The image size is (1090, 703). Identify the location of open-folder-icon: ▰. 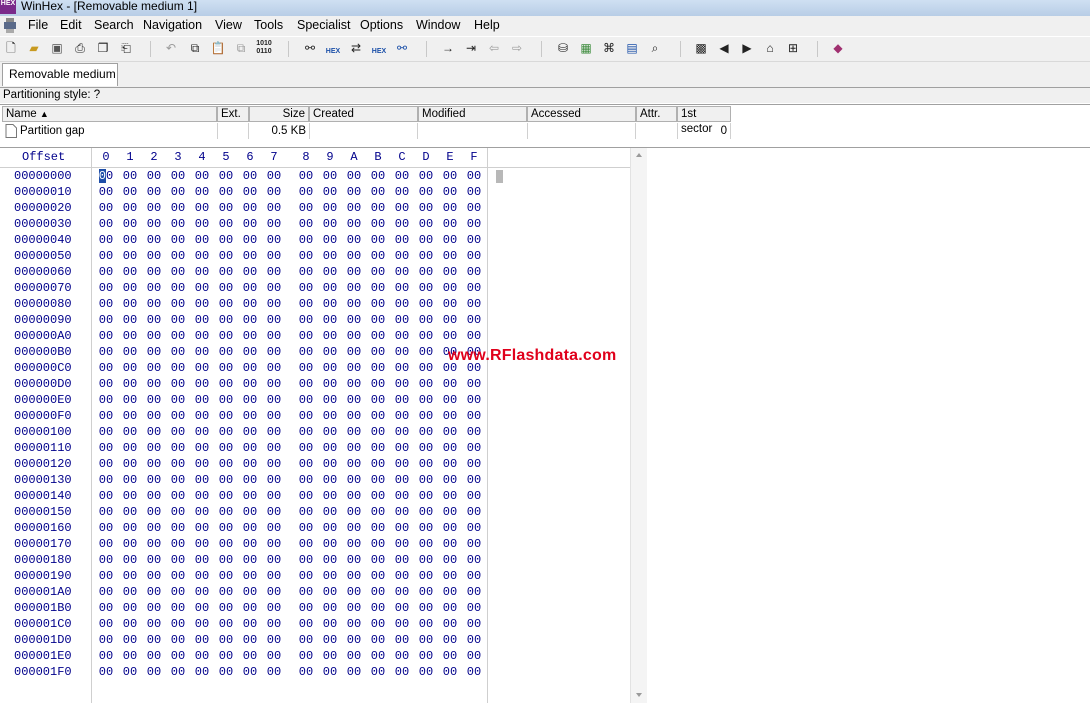
(34, 48).